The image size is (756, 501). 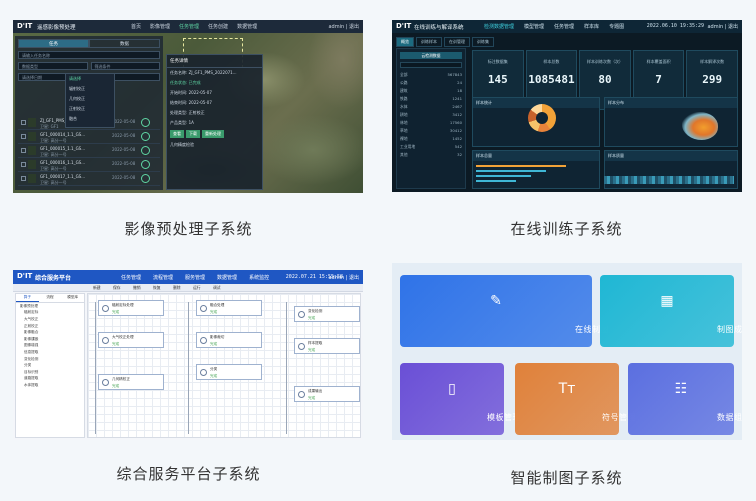 I want to click on workflow-node: 分类 完成, so click(x=229, y=372).